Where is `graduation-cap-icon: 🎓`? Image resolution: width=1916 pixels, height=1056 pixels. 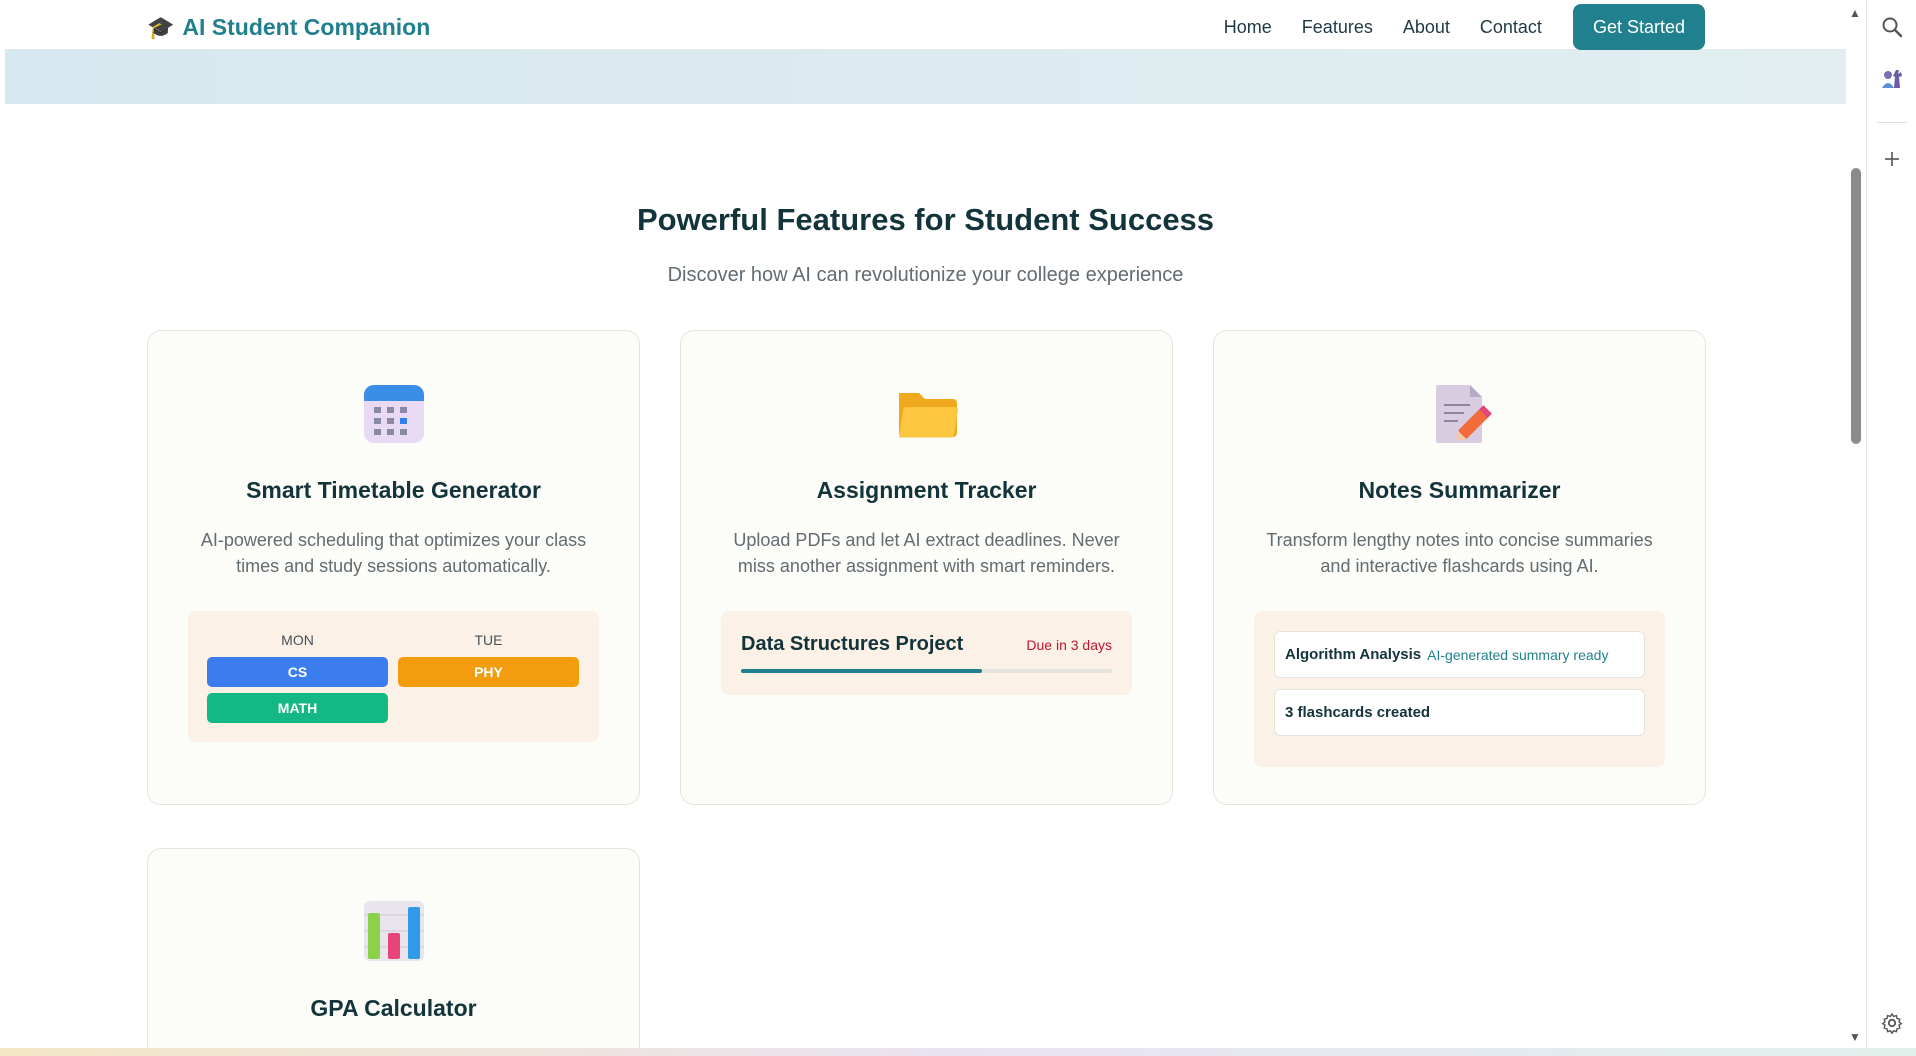
graduation-cap-icon: 🎓 is located at coordinates (161, 27).